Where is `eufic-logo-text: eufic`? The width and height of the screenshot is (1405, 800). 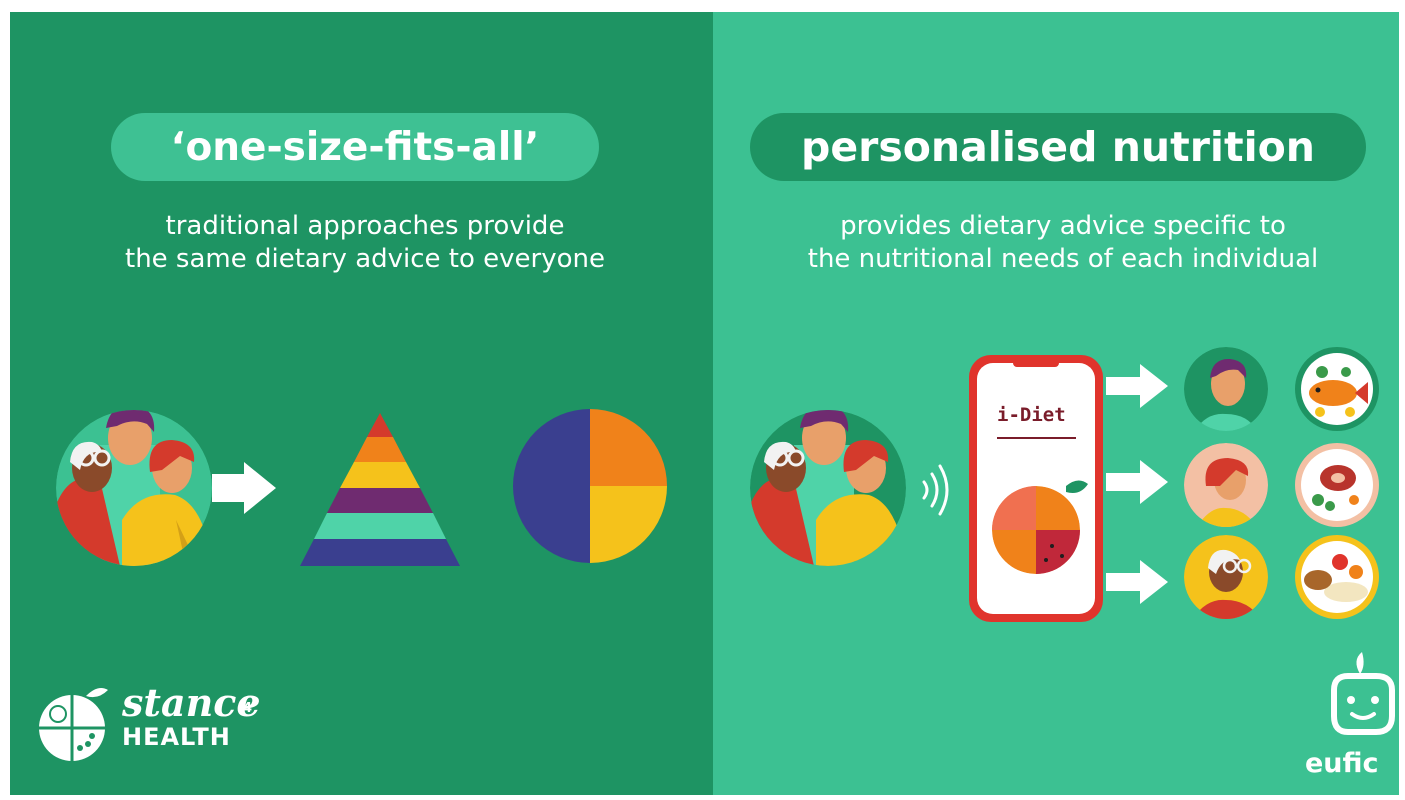 eufic-logo-text: eufic is located at coordinates (1342, 763).